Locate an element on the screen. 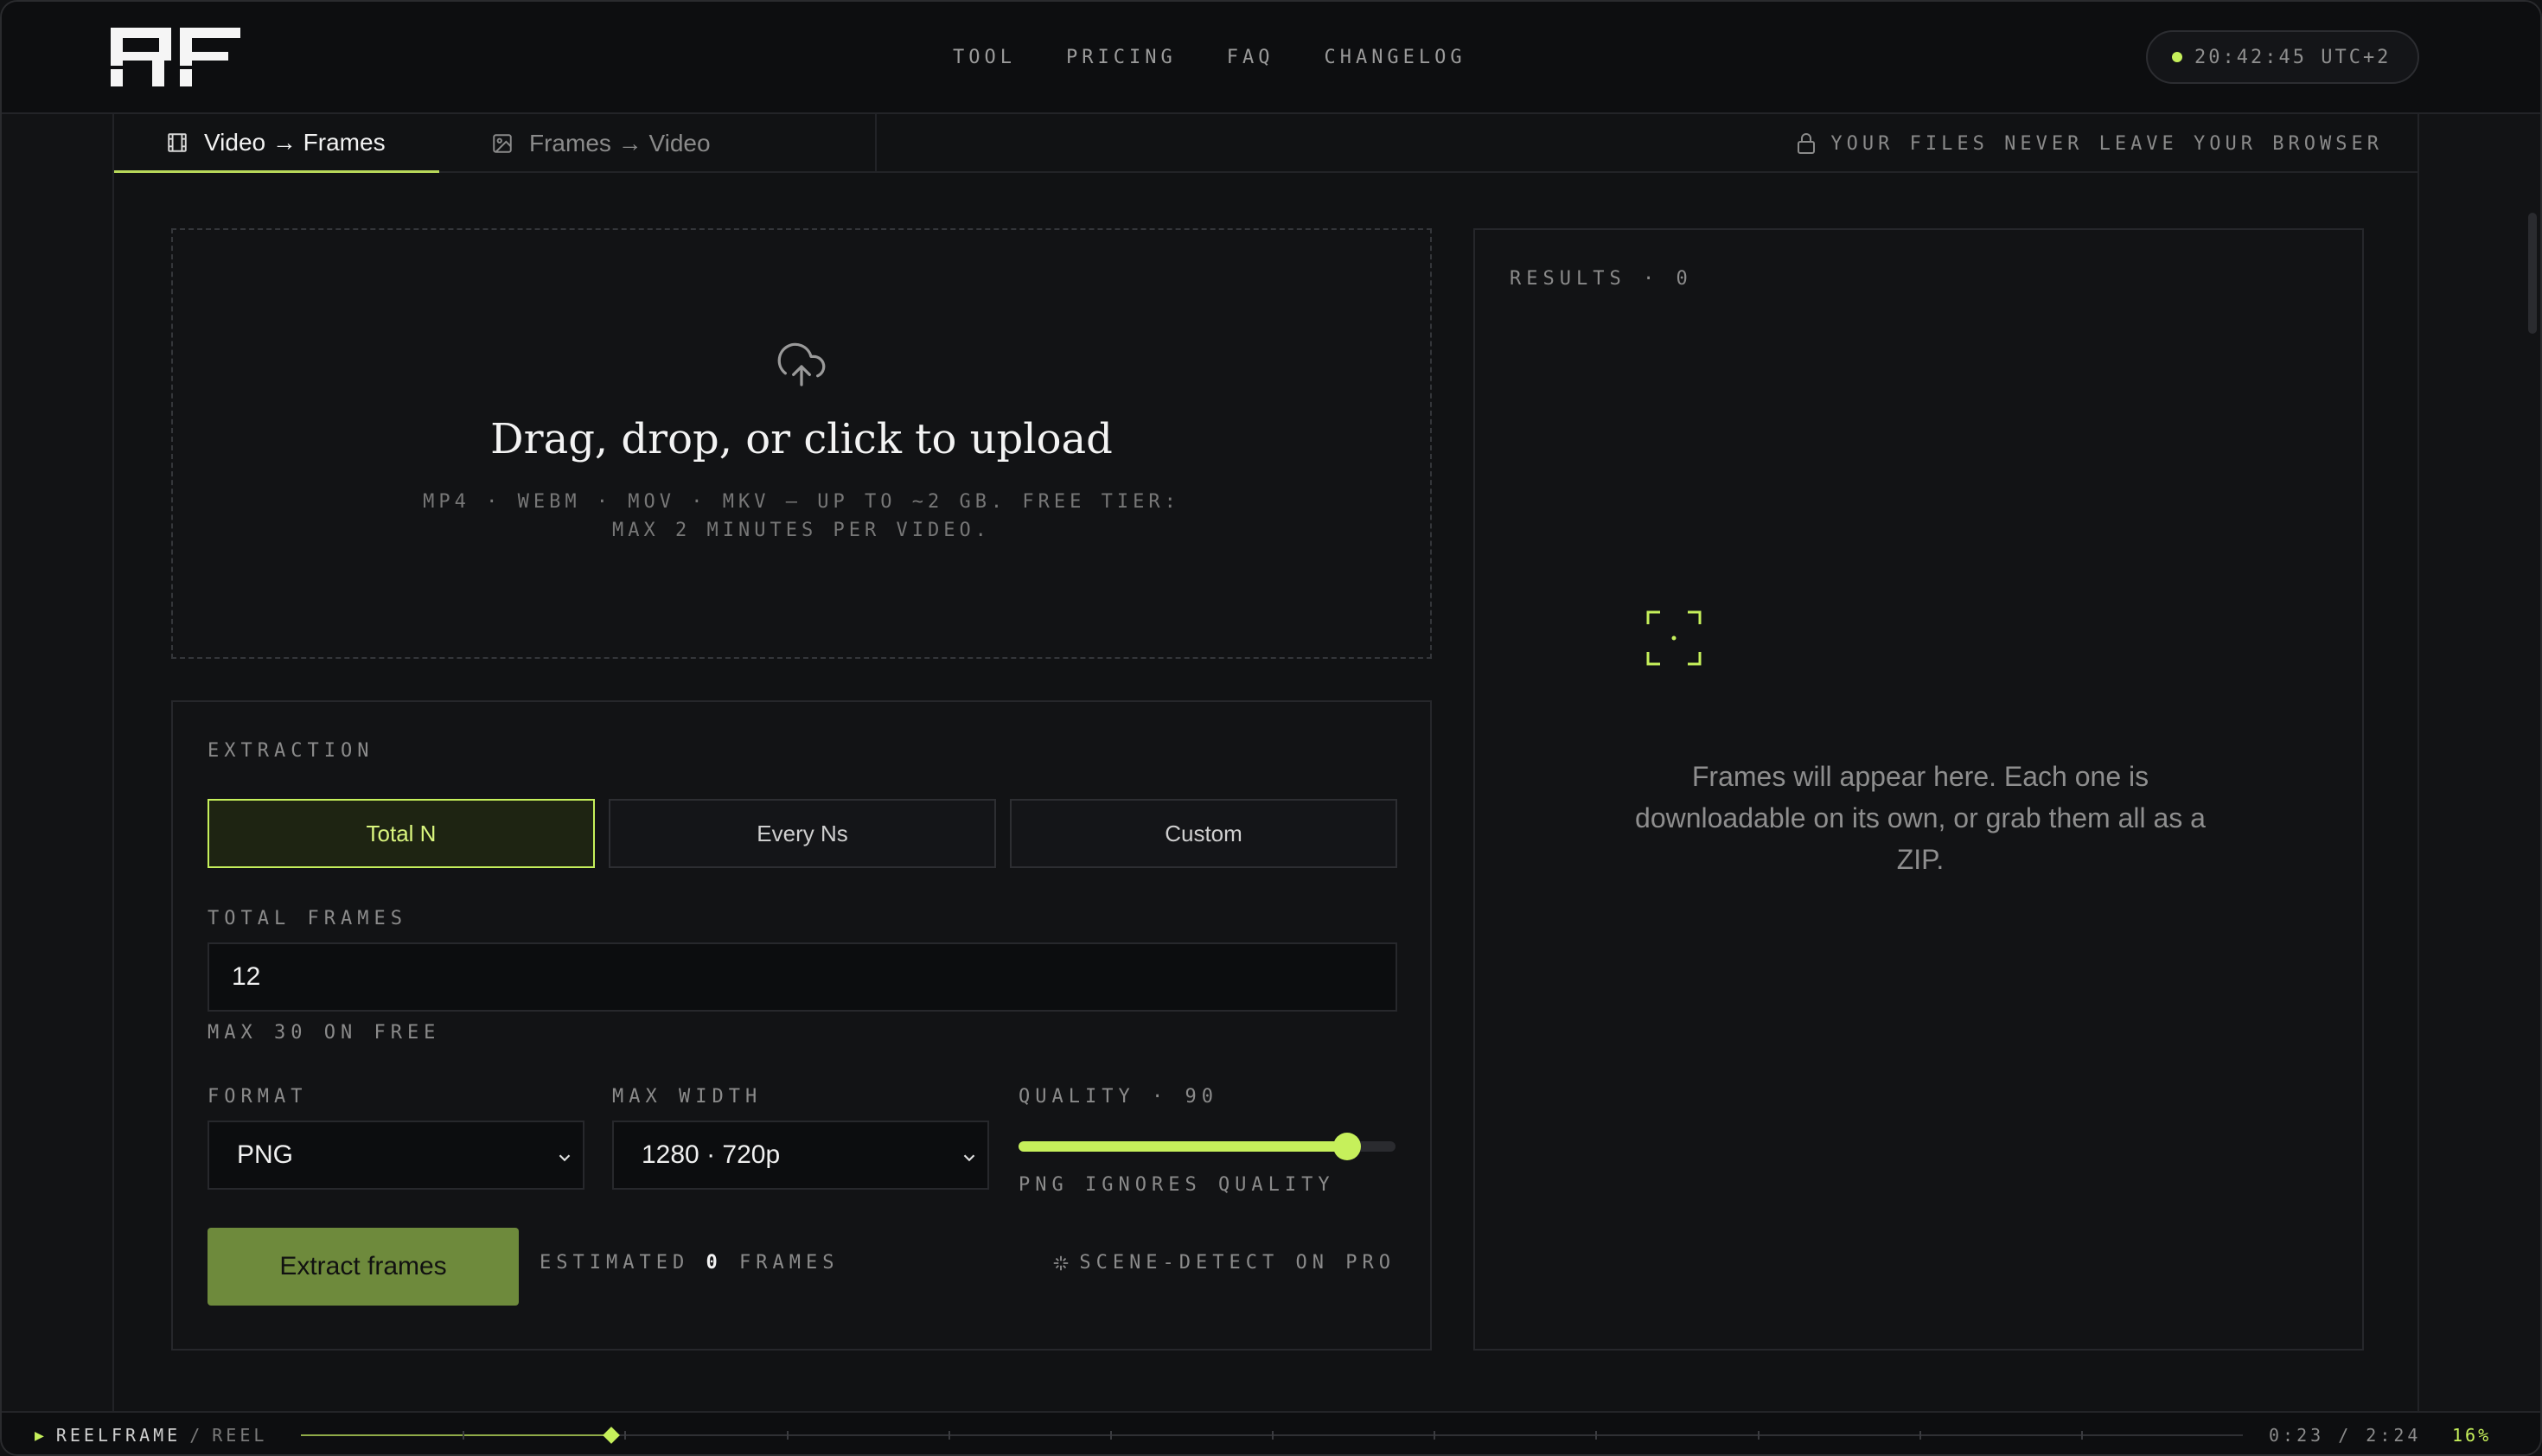  privacy-text: YOUR FILES NEVER LEAVE YOUR BROWSER is located at coordinates (2106, 144).